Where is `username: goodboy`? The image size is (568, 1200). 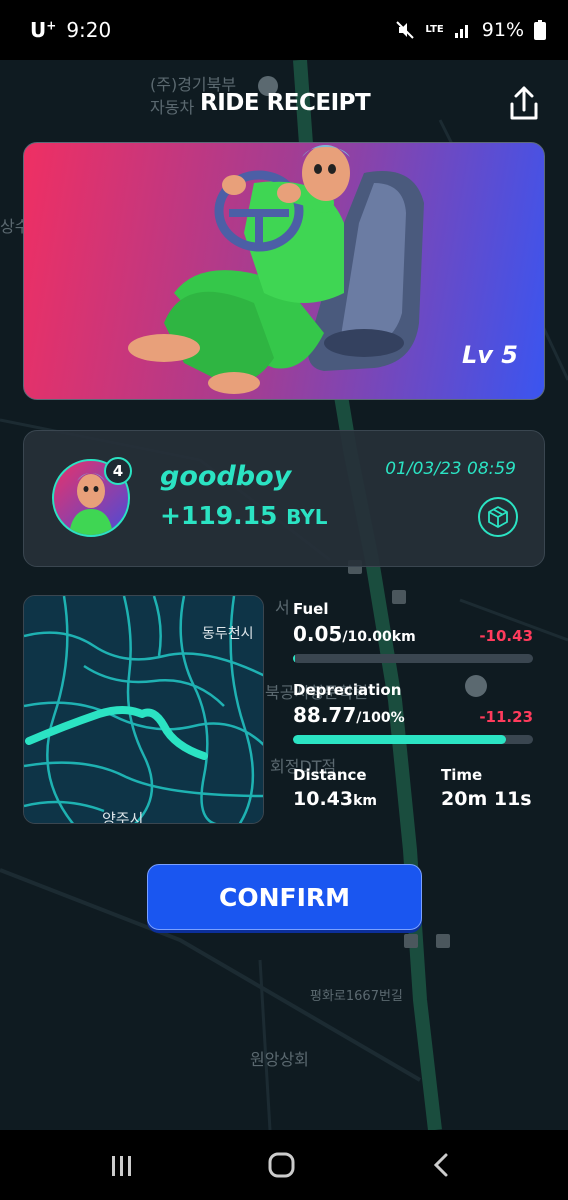 username: goodboy is located at coordinates (226, 476).